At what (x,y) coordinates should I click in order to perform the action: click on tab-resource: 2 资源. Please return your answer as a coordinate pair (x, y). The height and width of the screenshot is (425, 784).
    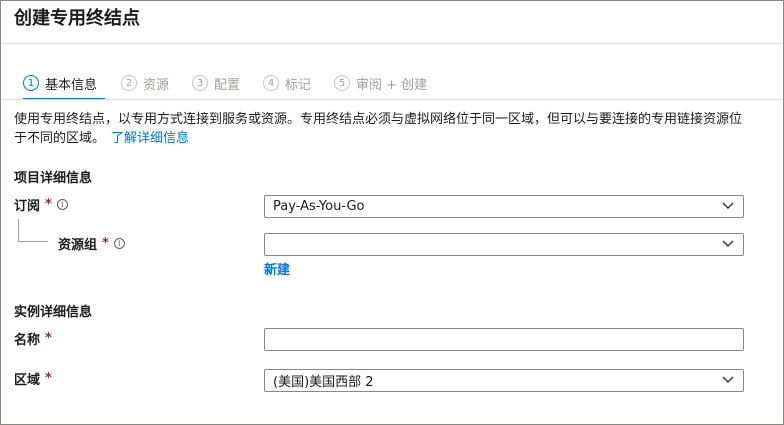
    Looking at the image, I should click on (145, 83).